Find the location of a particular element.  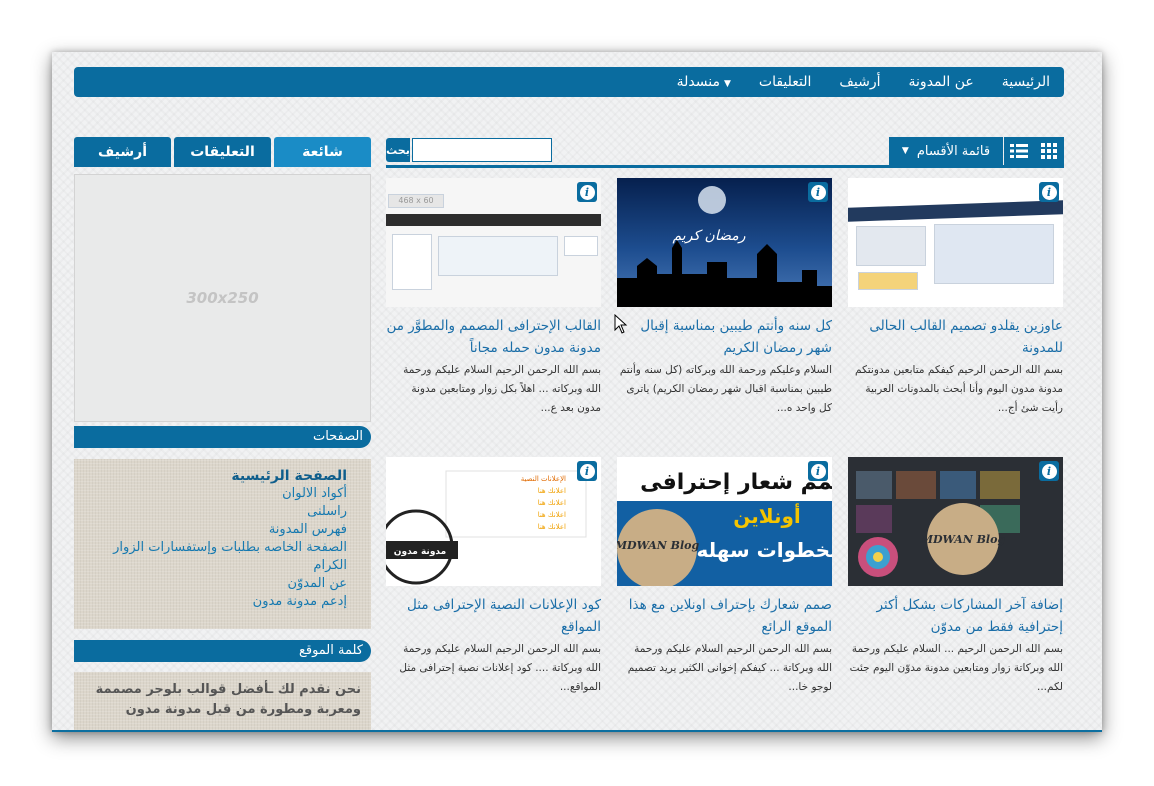

post-thumbnail: 468 x 60 i is located at coordinates (493, 242).